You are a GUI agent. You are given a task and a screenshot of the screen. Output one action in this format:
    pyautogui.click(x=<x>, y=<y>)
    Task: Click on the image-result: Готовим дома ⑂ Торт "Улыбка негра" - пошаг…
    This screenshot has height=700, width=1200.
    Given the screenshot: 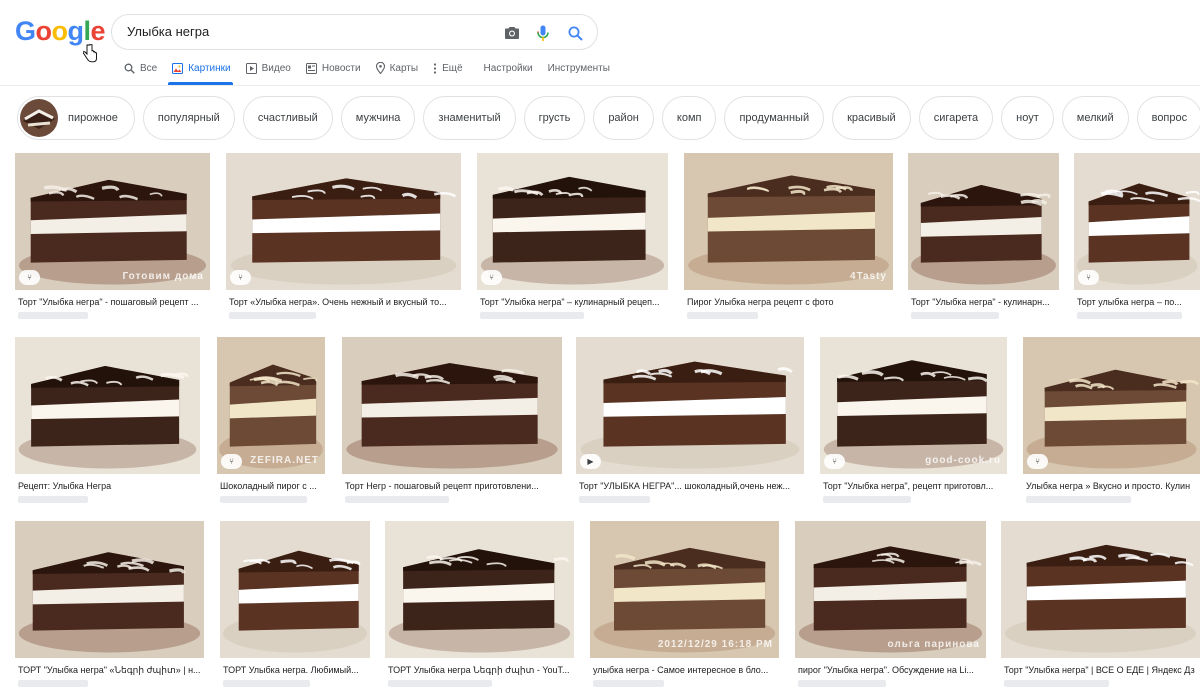 What is the action you would take?
    pyautogui.click(x=112, y=236)
    